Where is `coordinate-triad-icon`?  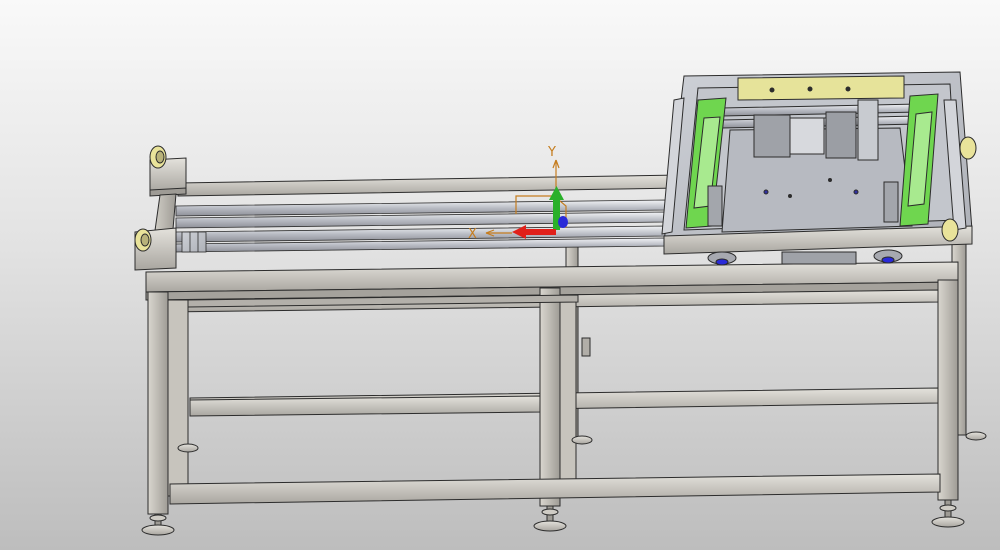
coordinate-triad-icon is located at coordinates (526, 199).